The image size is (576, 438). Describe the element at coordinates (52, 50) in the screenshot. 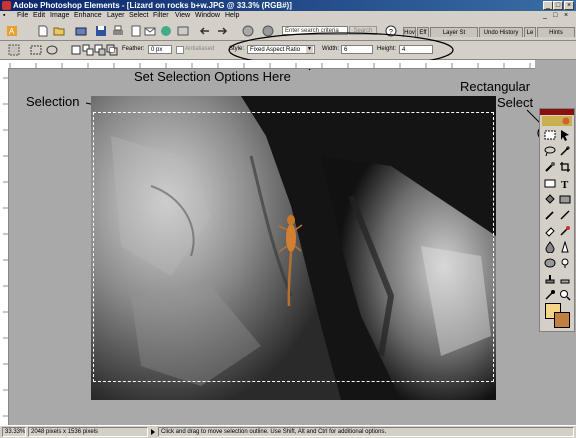

I see `ellipse-marquee-option-icon` at that location.